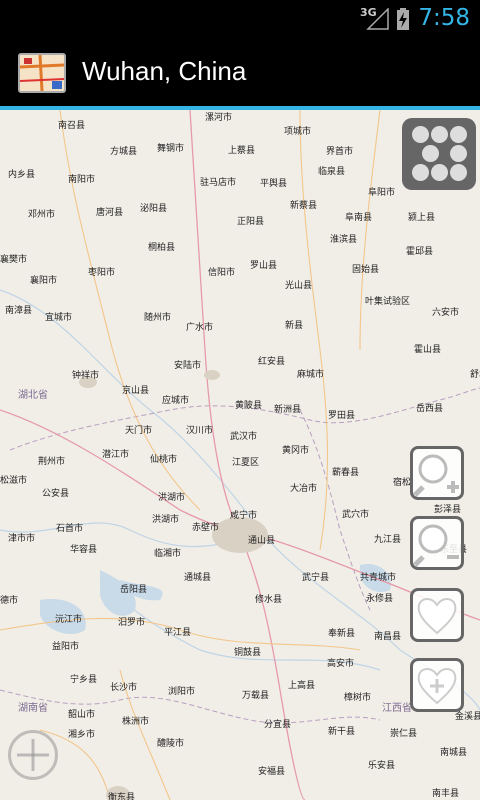 This screenshot has width=480, height=800. Describe the element at coordinates (342, 732) in the screenshot. I see `place-label: 新干县` at that location.